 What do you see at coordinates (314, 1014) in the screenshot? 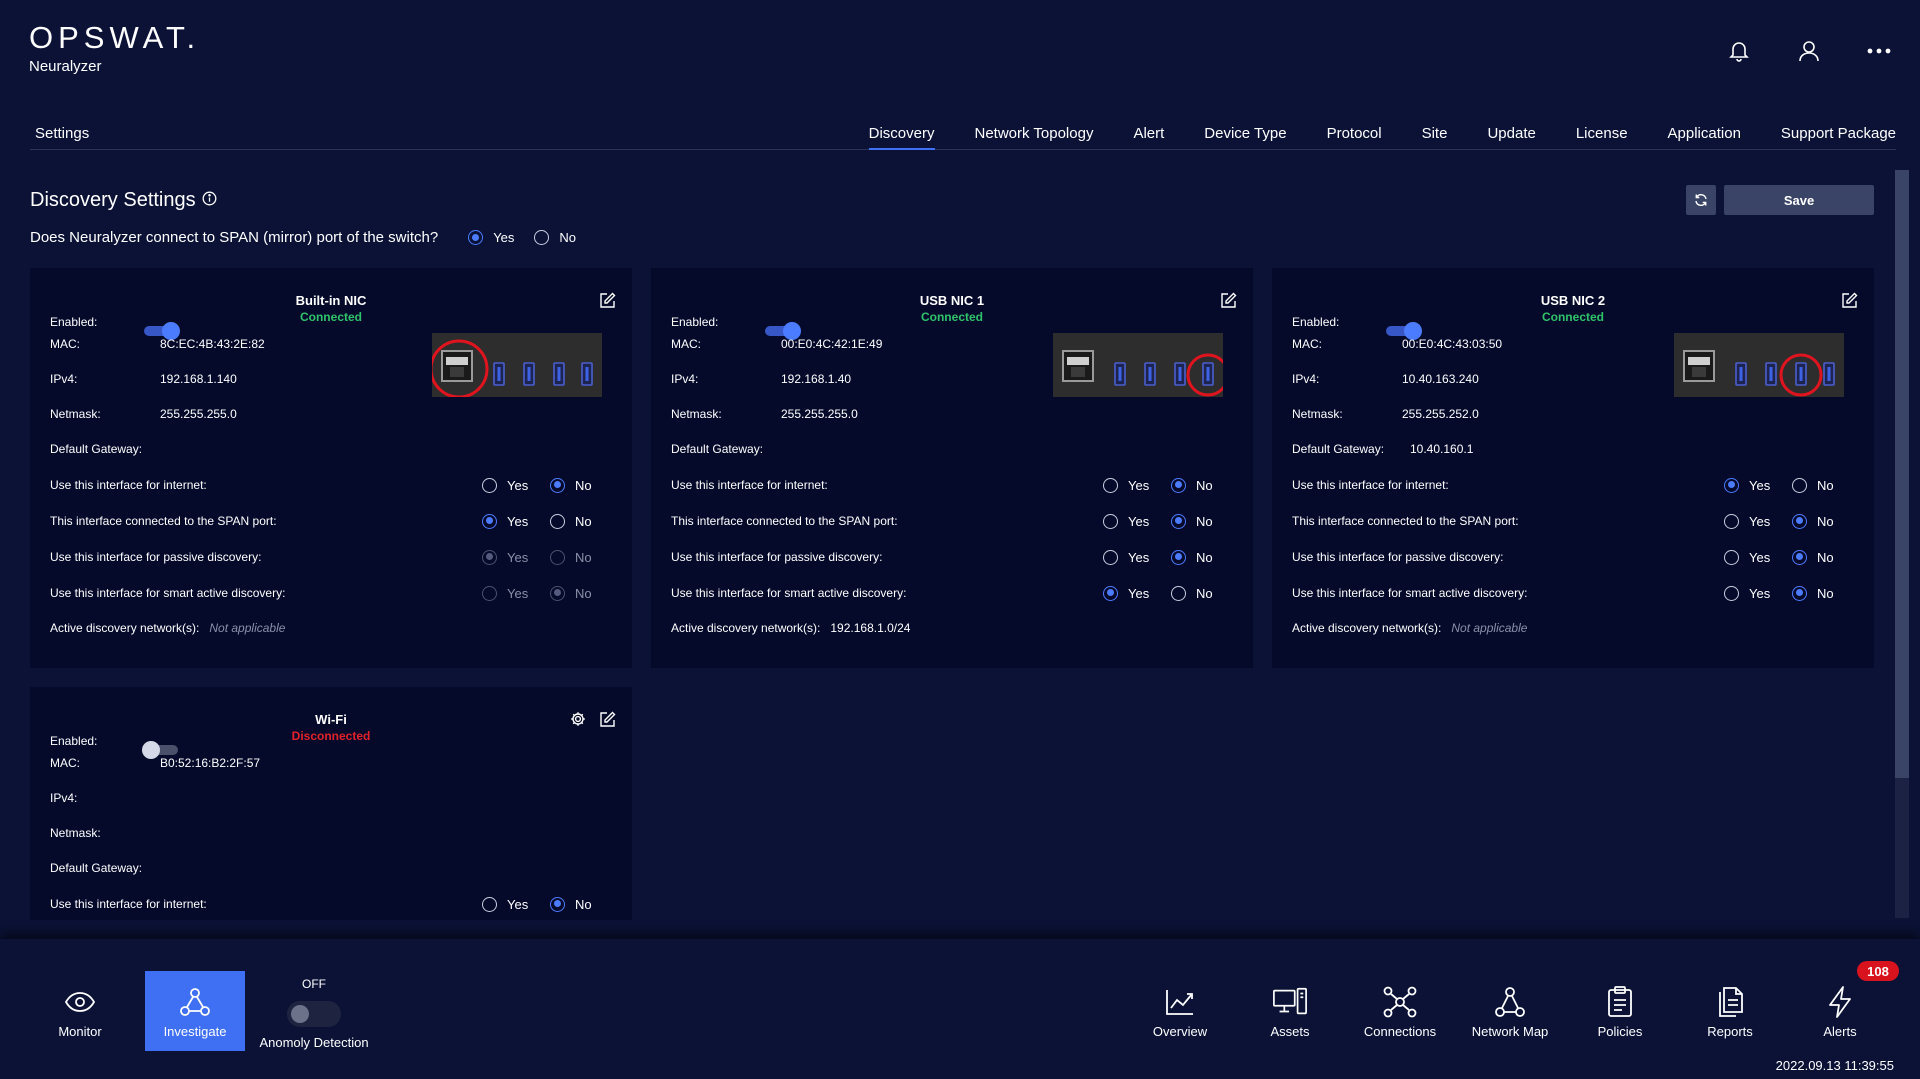
I see `anomaly-toggle` at bounding box center [314, 1014].